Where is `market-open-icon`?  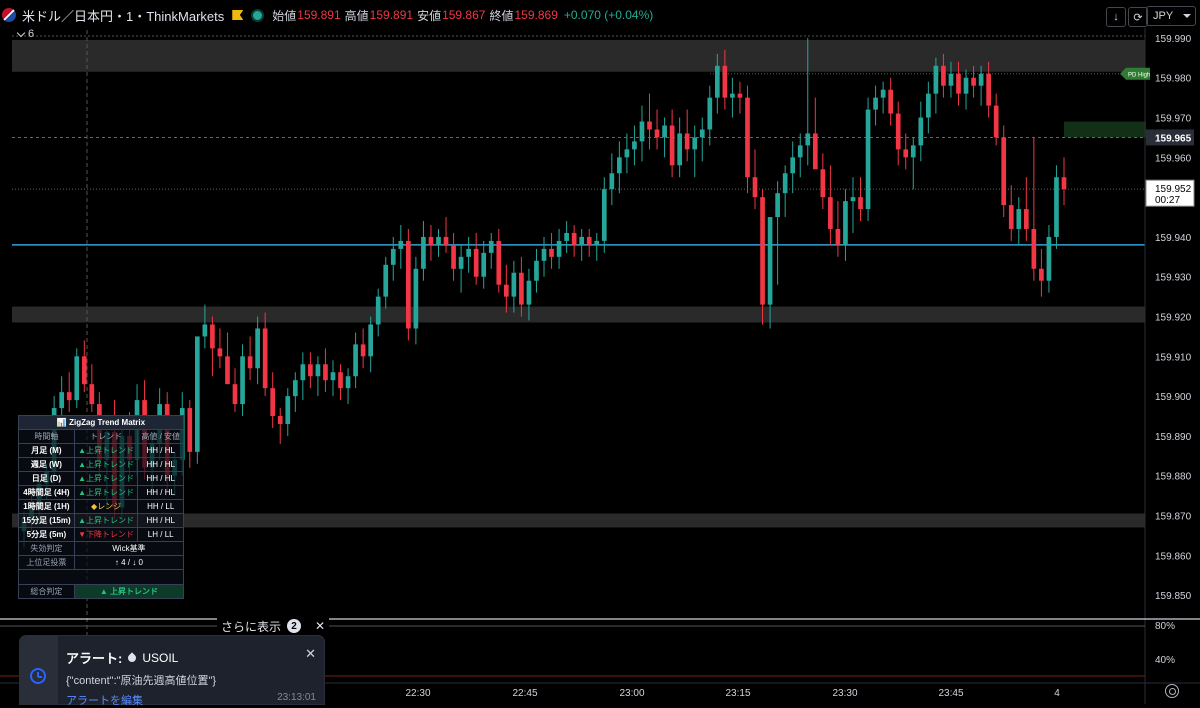 market-open-icon is located at coordinates (258, 15).